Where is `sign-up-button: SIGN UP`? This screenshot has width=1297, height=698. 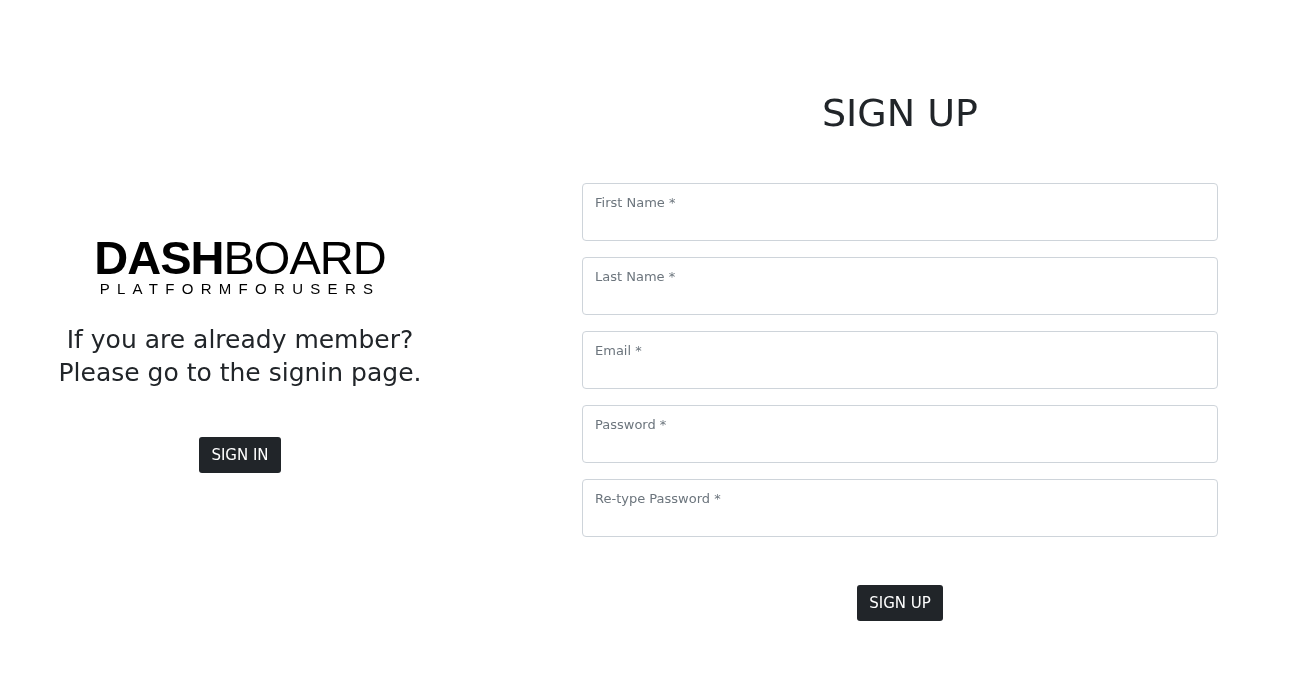 sign-up-button: SIGN UP is located at coordinates (900, 603).